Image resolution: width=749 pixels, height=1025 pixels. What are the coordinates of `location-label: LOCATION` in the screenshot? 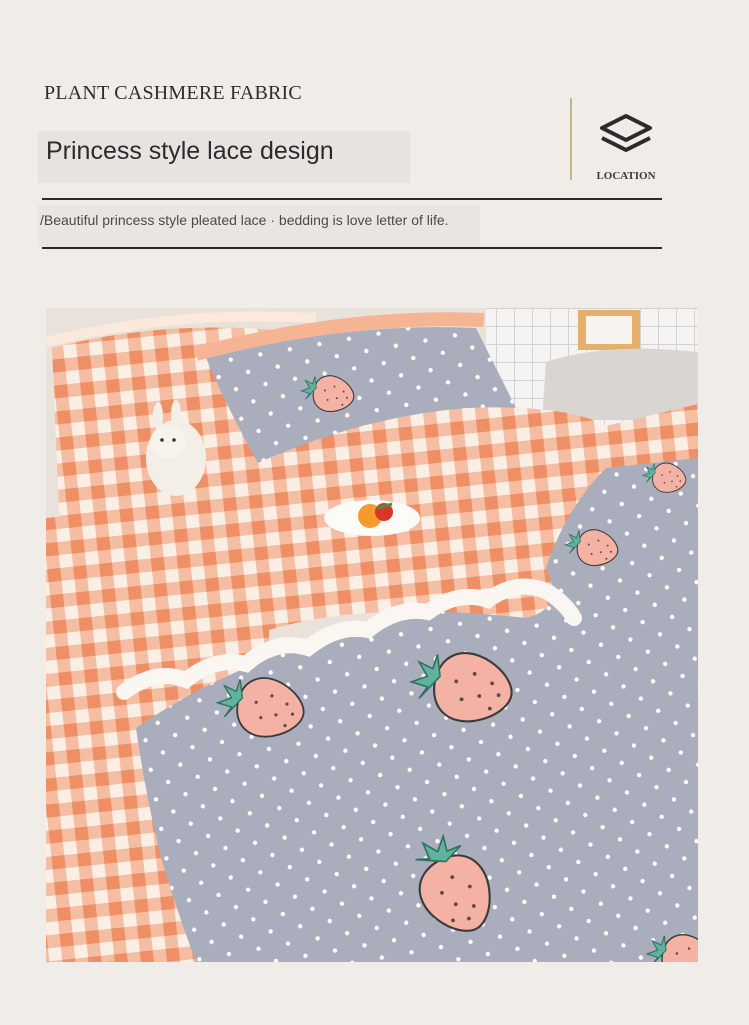 It's located at (626, 176).